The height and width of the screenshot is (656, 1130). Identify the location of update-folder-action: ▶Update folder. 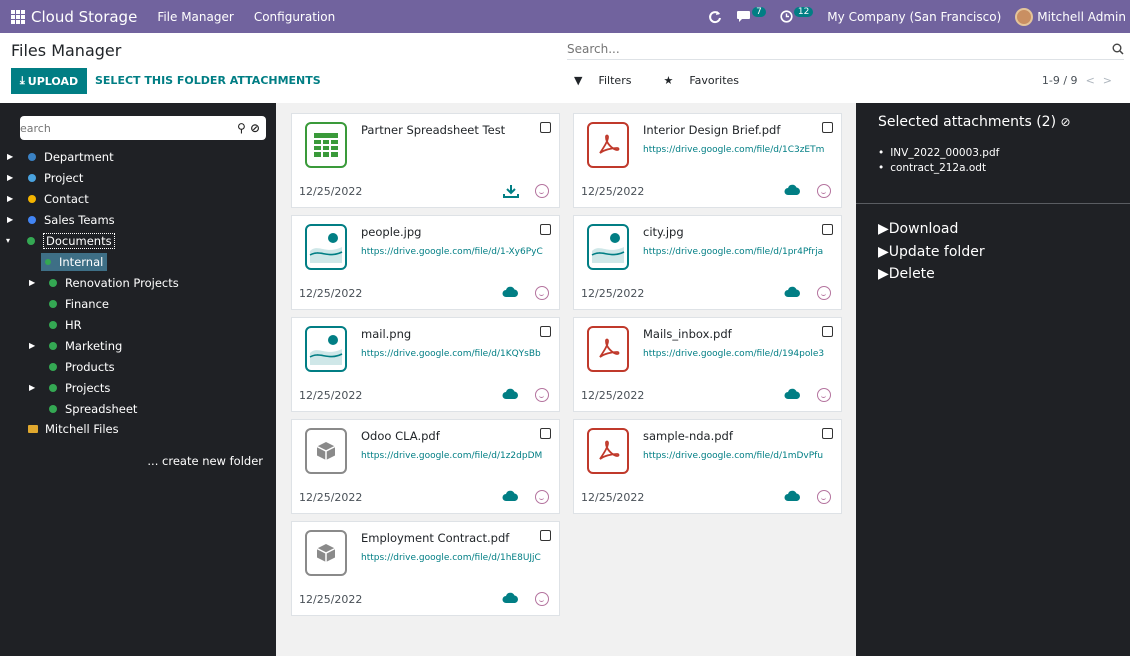
(931, 252).